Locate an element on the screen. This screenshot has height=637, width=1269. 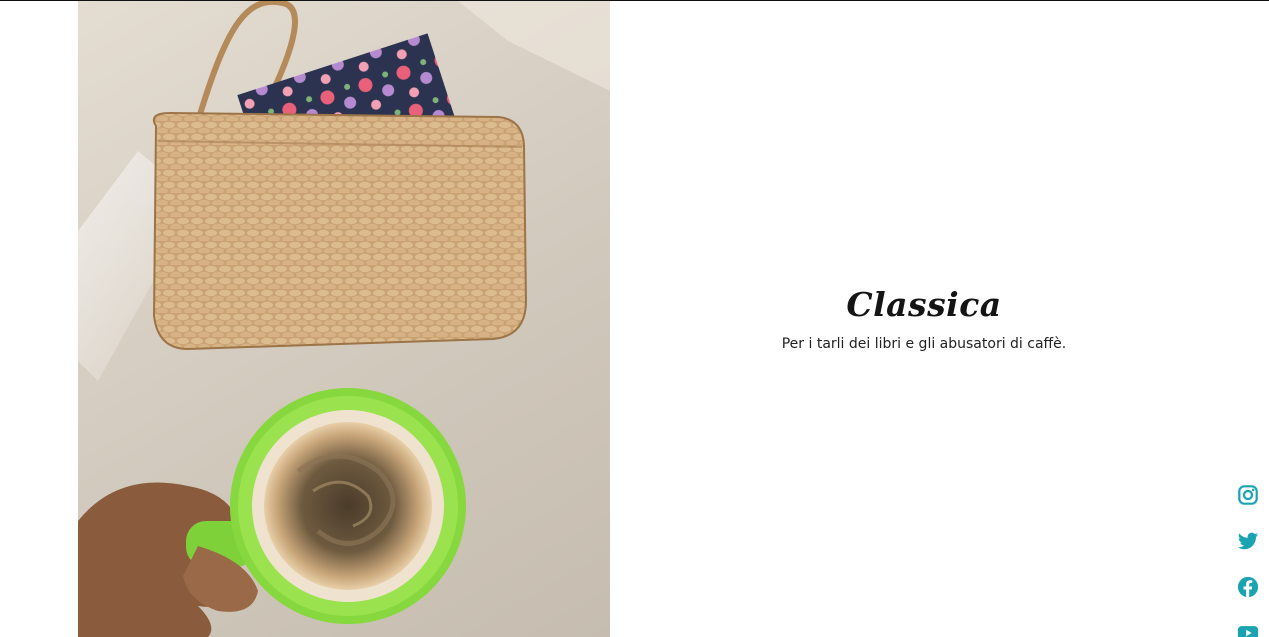
product-title: Classica is located at coordinates (924, 304).